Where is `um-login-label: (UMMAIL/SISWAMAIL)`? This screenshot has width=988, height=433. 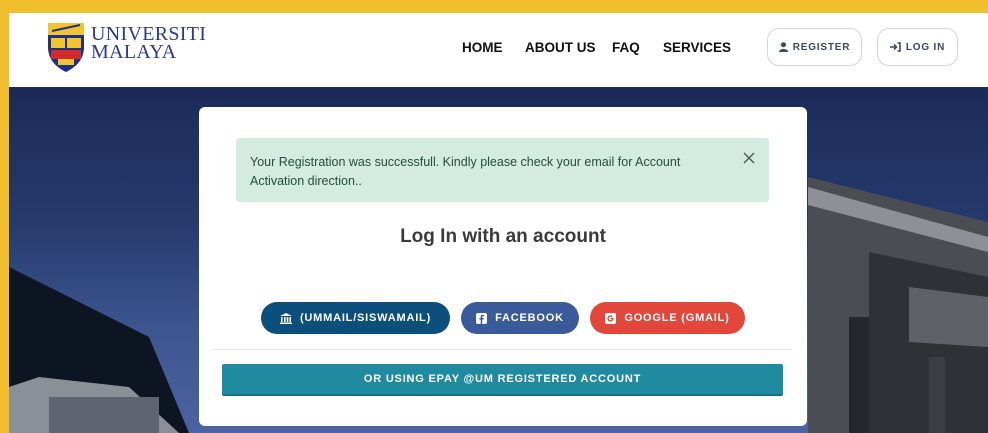 um-login-label: (UMMAIL/SISWAMAIL) is located at coordinates (365, 318).